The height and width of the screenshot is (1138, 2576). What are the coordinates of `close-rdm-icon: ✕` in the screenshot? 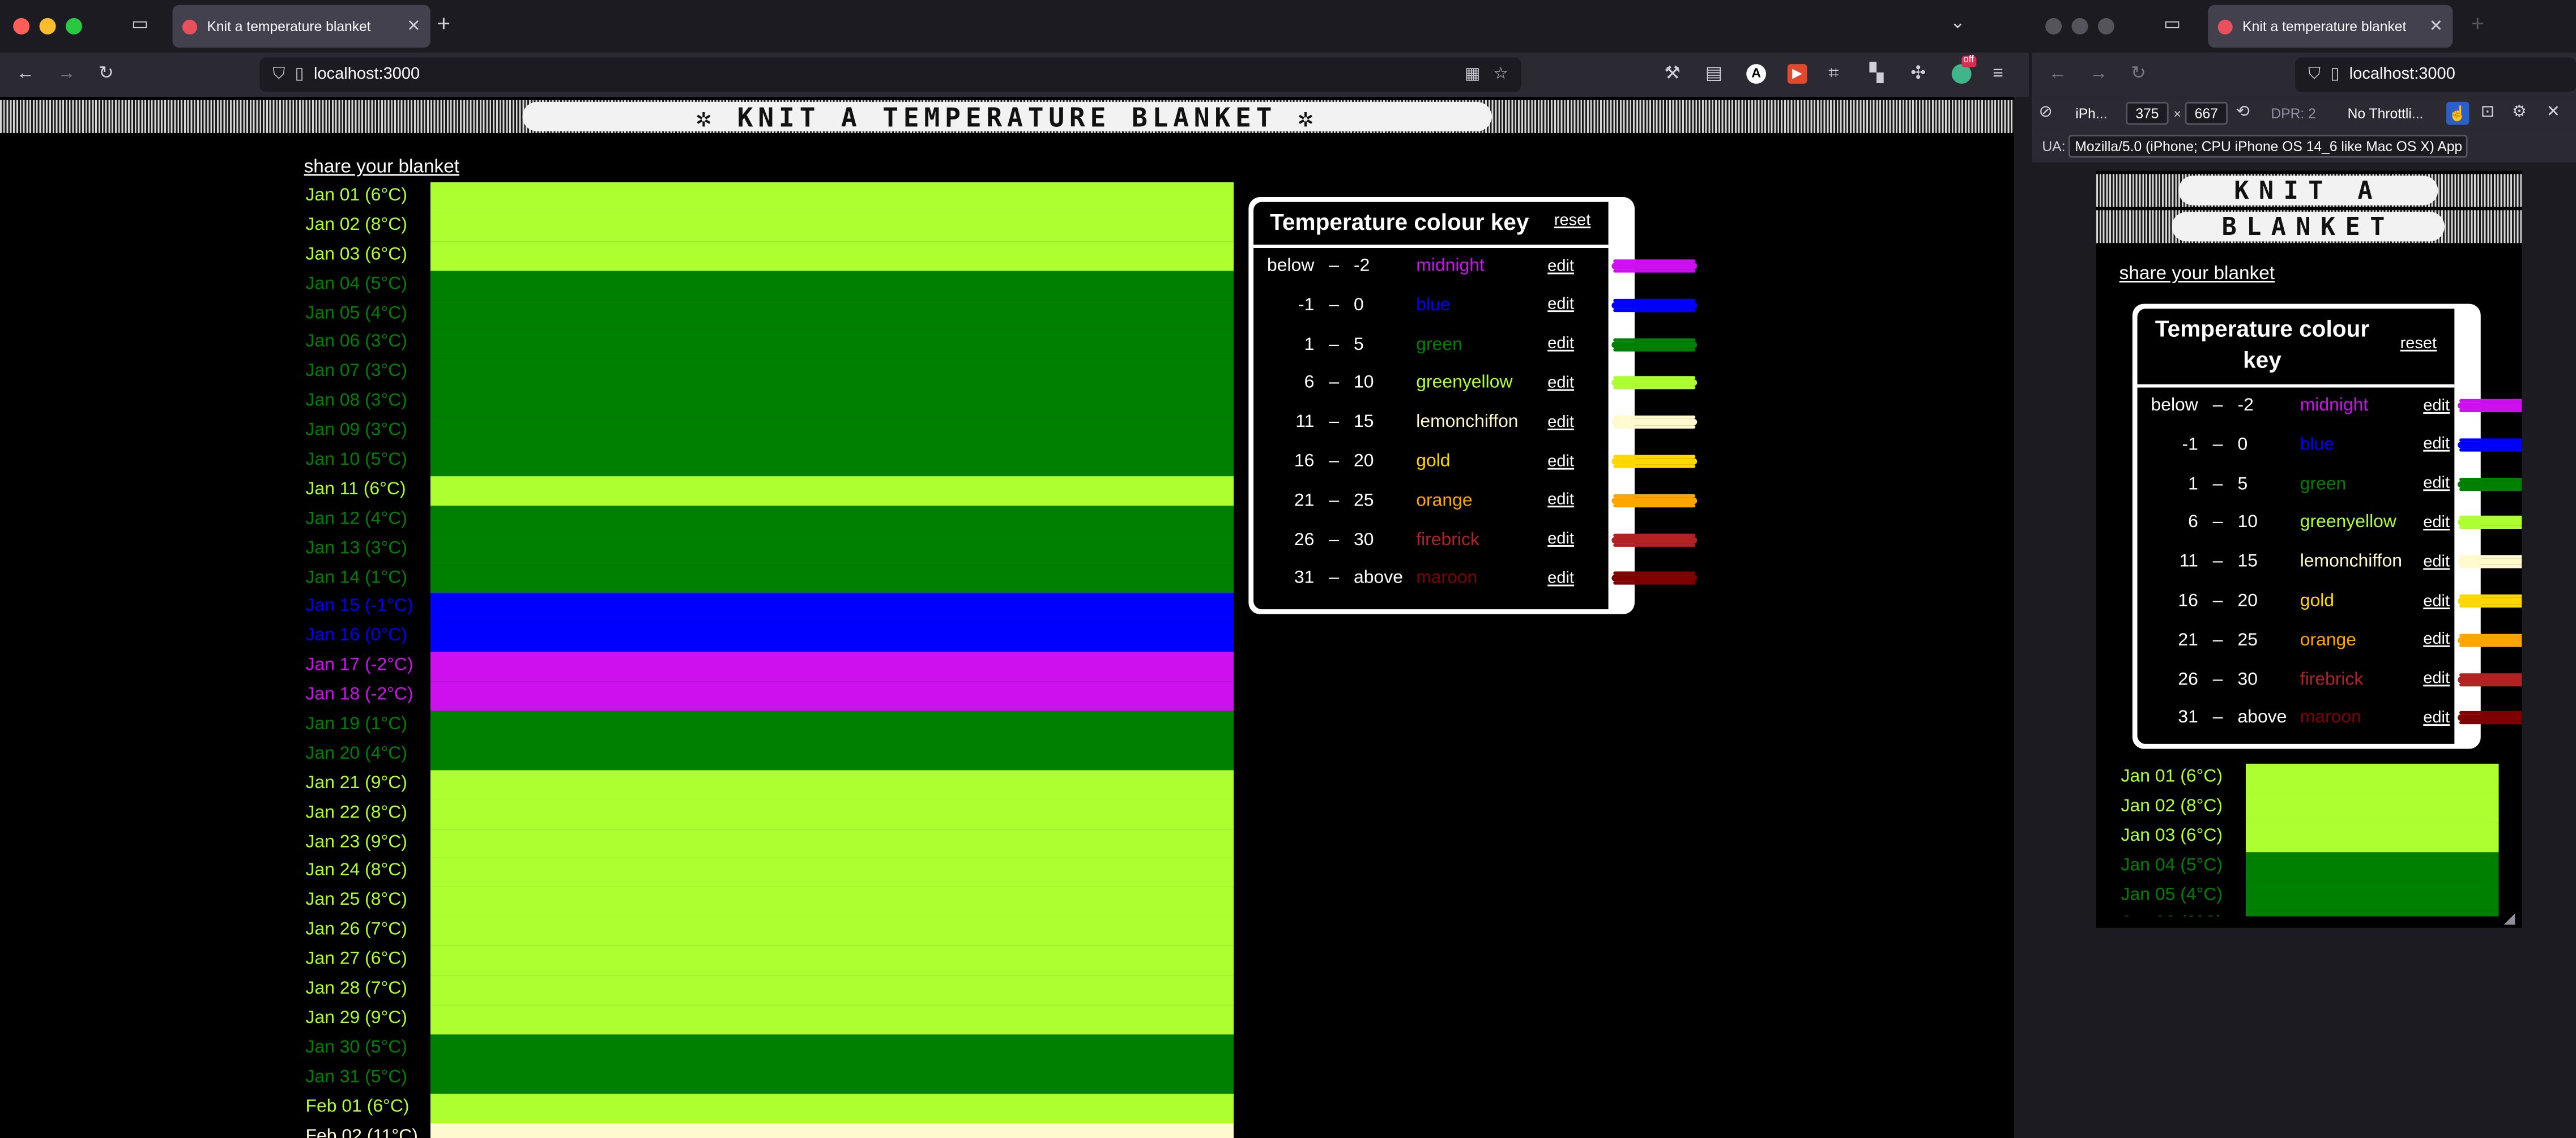 It's located at (2553, 113).